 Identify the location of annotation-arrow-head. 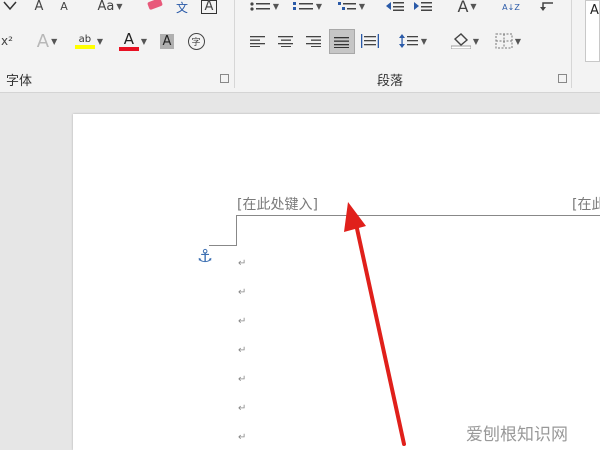
(355, 217).